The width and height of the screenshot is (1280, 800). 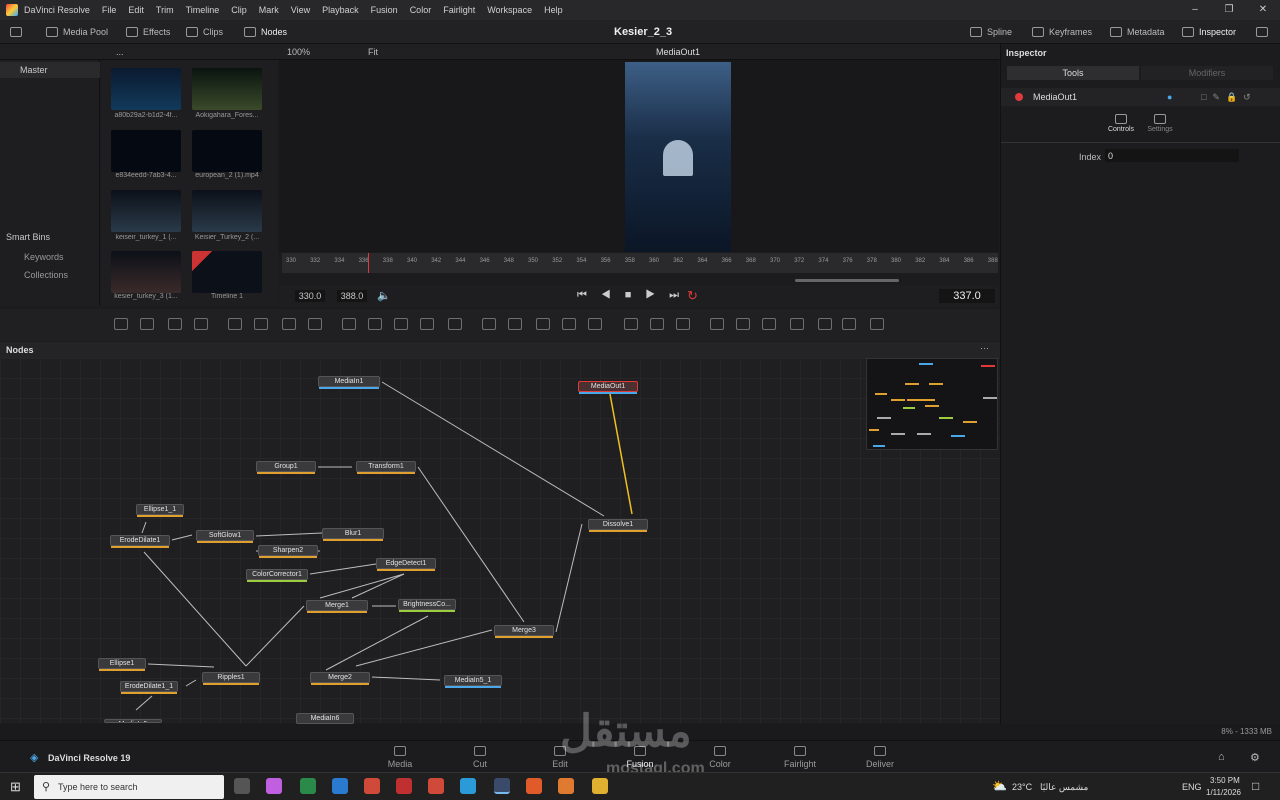 What do you see at coordinates (984, 348) in the screenshot?
I see `nodes-more-icon: ⋯` at bounding box center [984, 348].